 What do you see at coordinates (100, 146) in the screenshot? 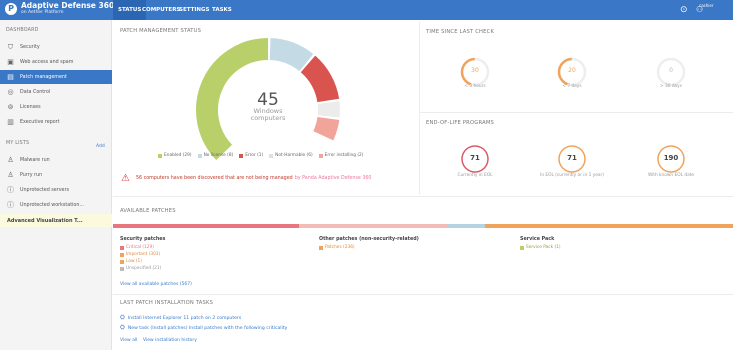
I see `add-list-link: Add` at bounding box center [100, 146].